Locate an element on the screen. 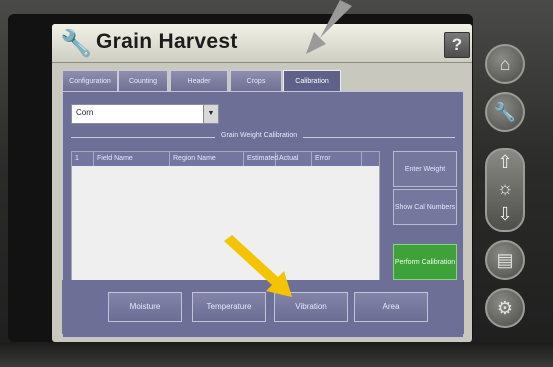 This screenshot has width=553, height=367. column-header: Actual is located at coordinates (294, 159).